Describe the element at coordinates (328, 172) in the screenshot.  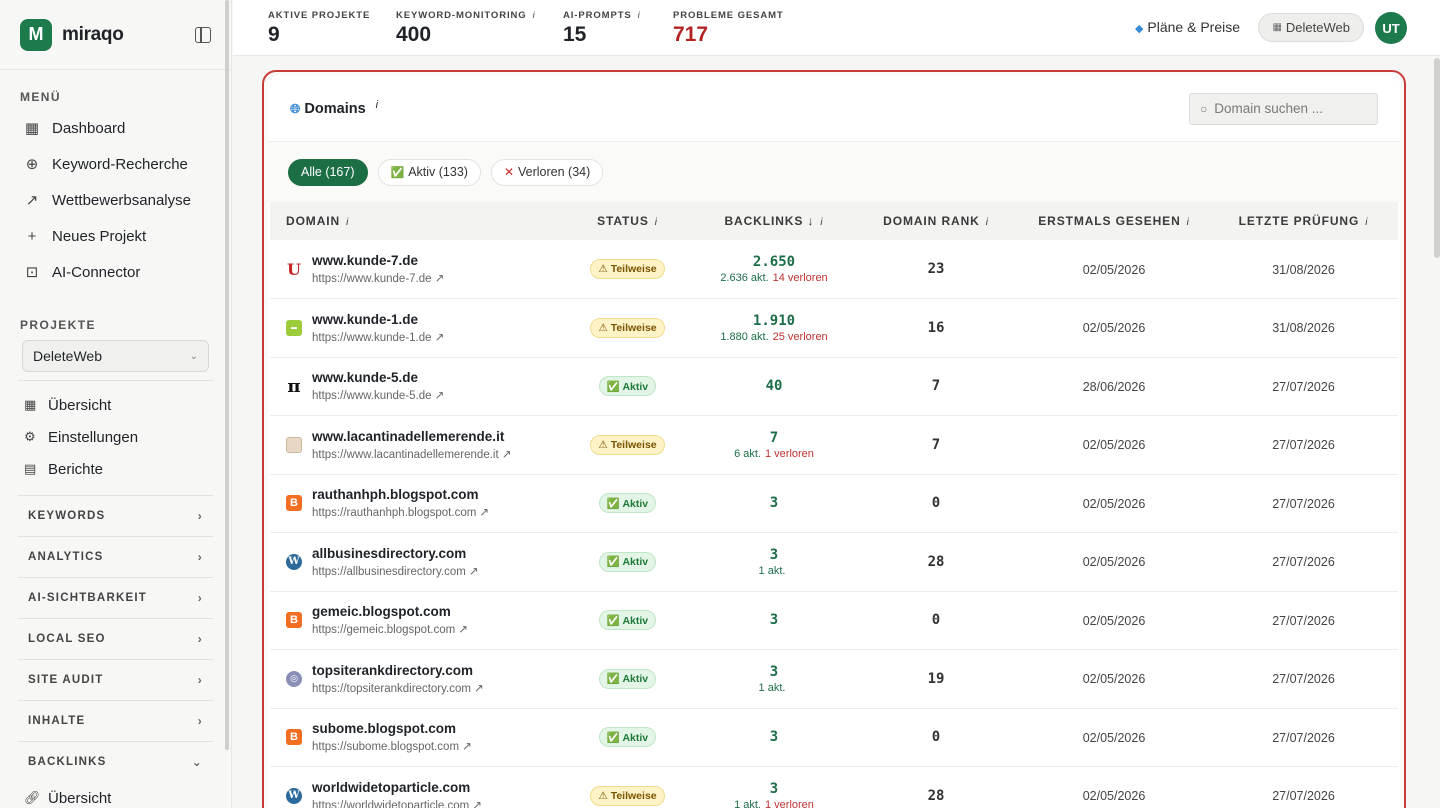
I see `filter-all: Alle (167)` at that location.